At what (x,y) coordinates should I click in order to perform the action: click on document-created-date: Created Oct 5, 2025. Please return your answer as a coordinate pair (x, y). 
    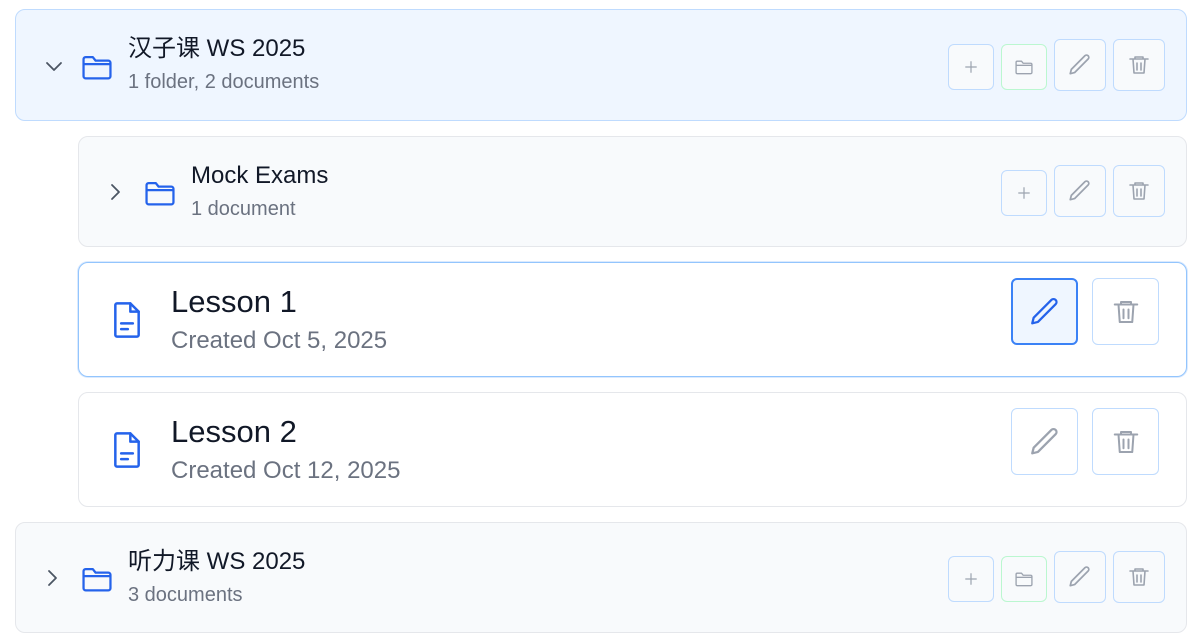
    Looking at the image, I should click on (279, 340).